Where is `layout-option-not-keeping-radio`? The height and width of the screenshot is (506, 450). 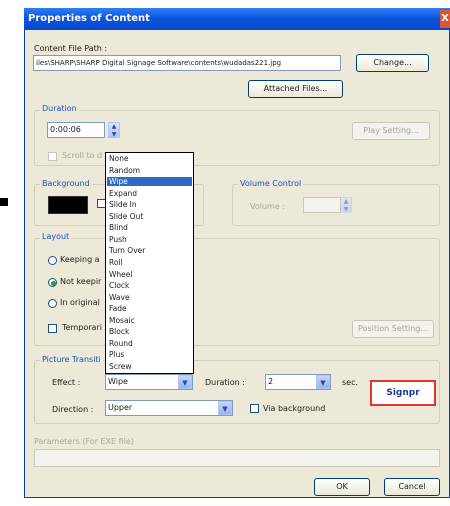 layout-option-not-keeping-radio is located at coordinates (52, 282).